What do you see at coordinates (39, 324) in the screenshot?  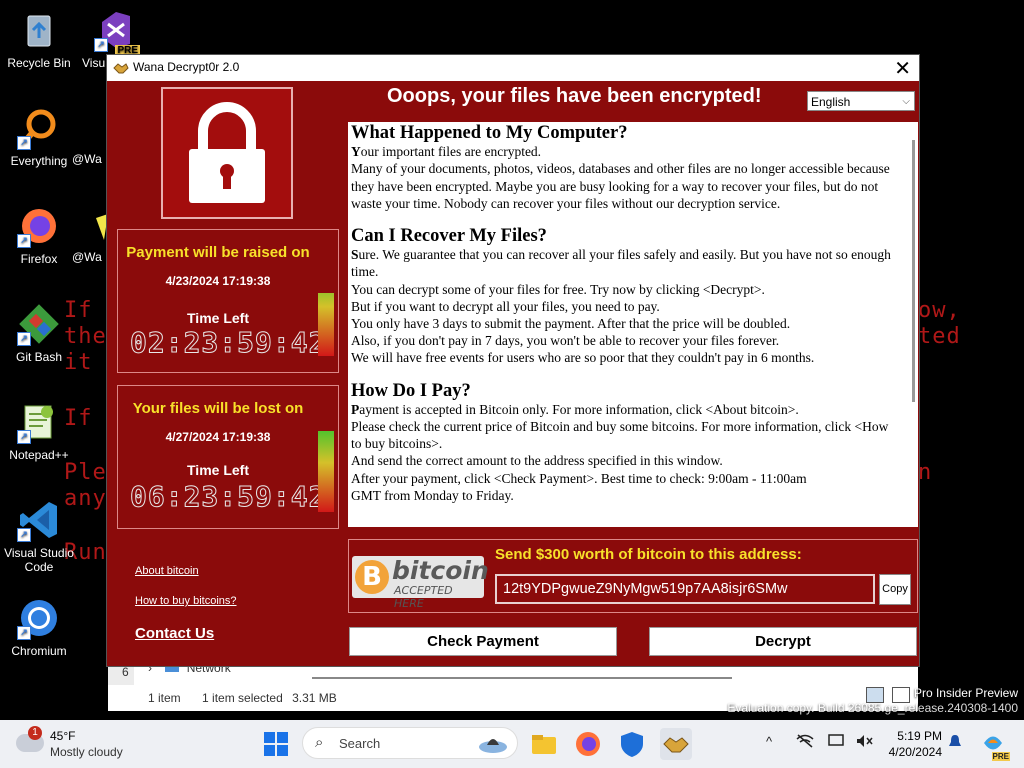 I see `git-bash-icon: ↗` at bounding box center [39, 324].